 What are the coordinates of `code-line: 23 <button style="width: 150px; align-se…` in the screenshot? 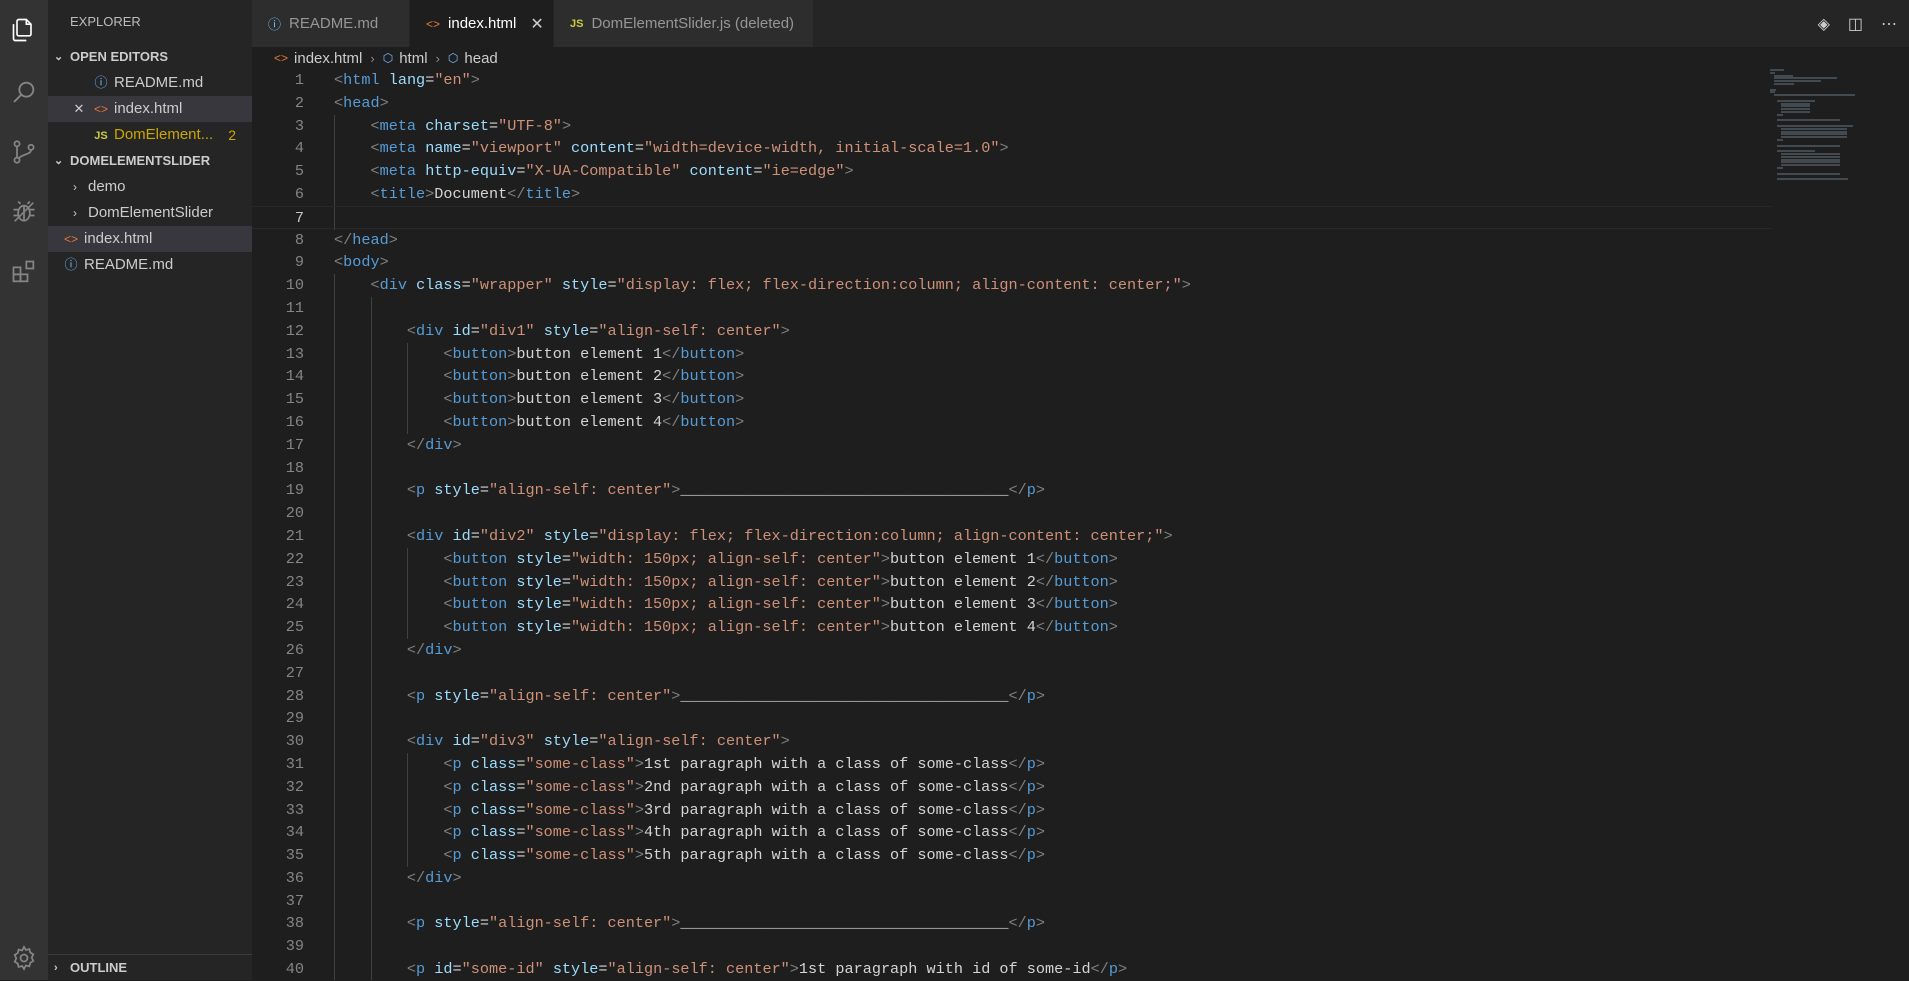 It's located at (1012, 582).